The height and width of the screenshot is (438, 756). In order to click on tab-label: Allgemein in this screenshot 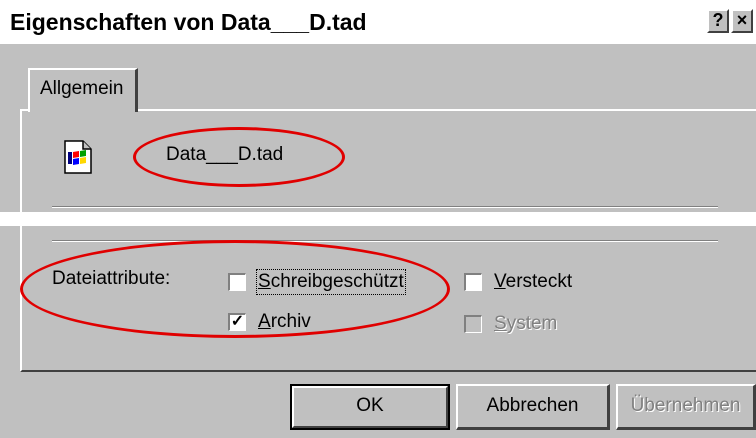, I will do `click(82, 88)`.